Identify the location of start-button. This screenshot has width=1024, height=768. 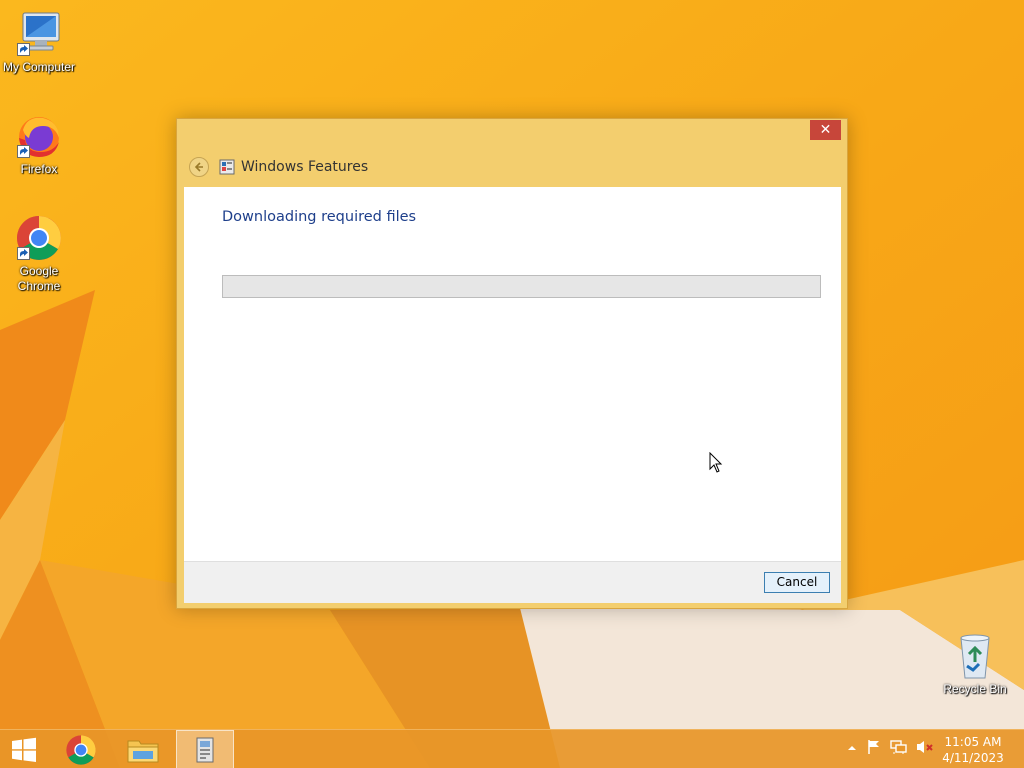
(24, 749).